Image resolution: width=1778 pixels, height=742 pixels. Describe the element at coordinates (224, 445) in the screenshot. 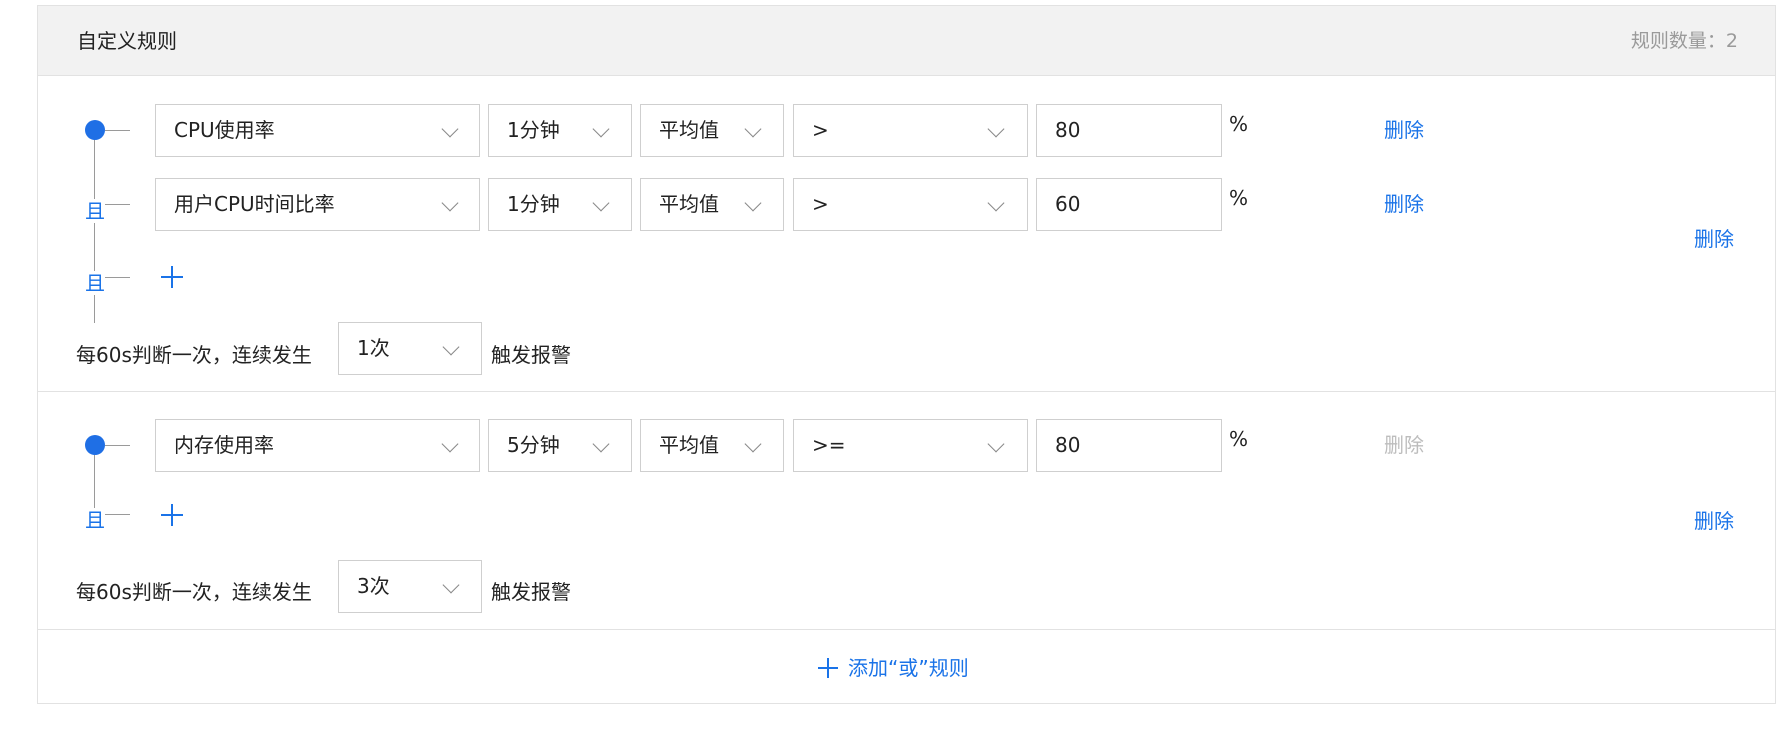

I see `metric-value: 内存使用率` at that location.